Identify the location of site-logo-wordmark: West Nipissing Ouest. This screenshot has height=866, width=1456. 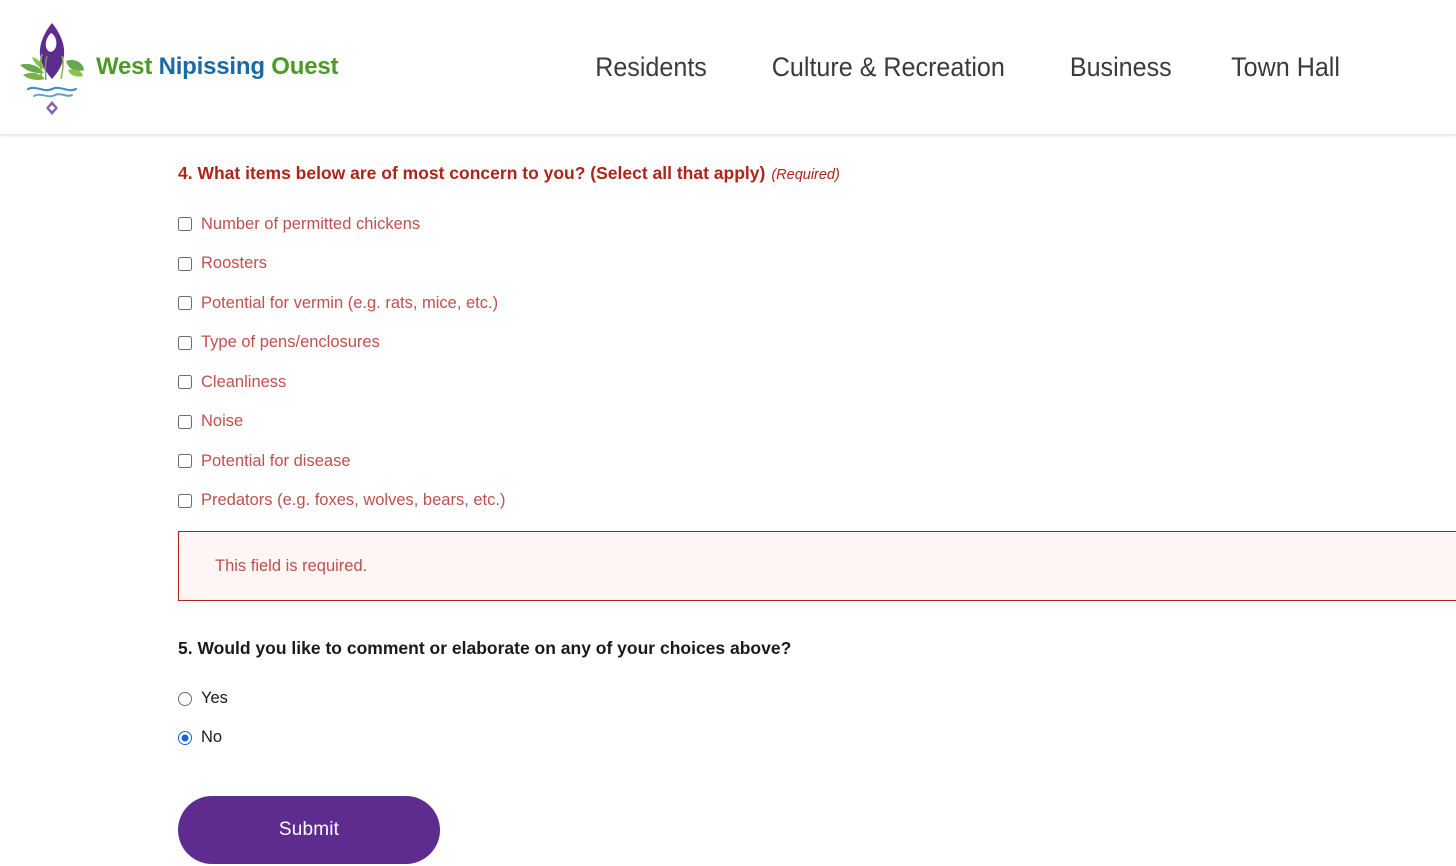
(217, 67).